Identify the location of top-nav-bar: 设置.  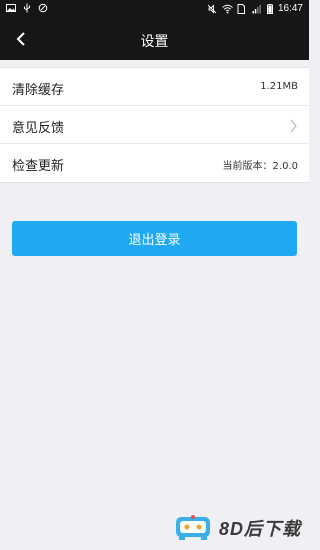
(154, 39).